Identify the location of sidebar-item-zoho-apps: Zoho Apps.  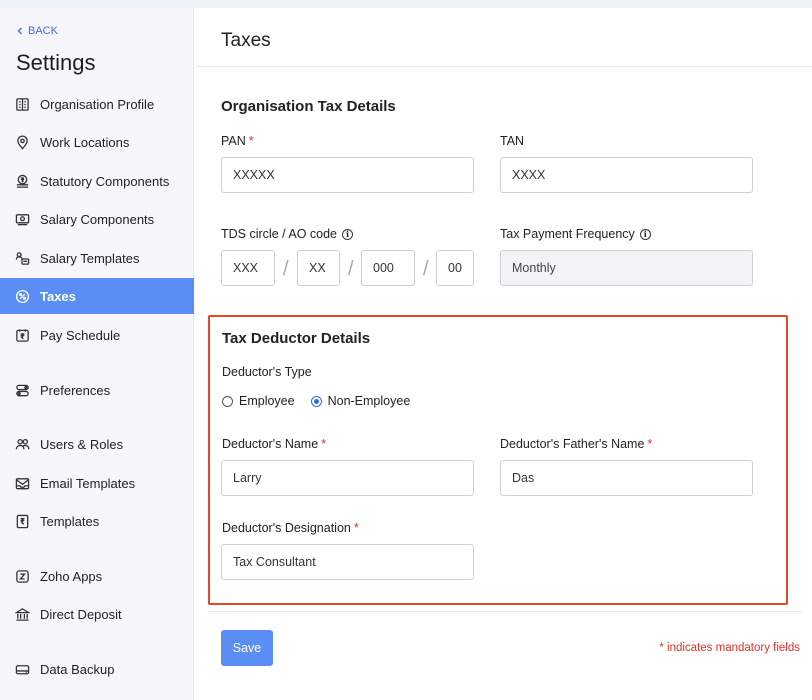
(97, 576).